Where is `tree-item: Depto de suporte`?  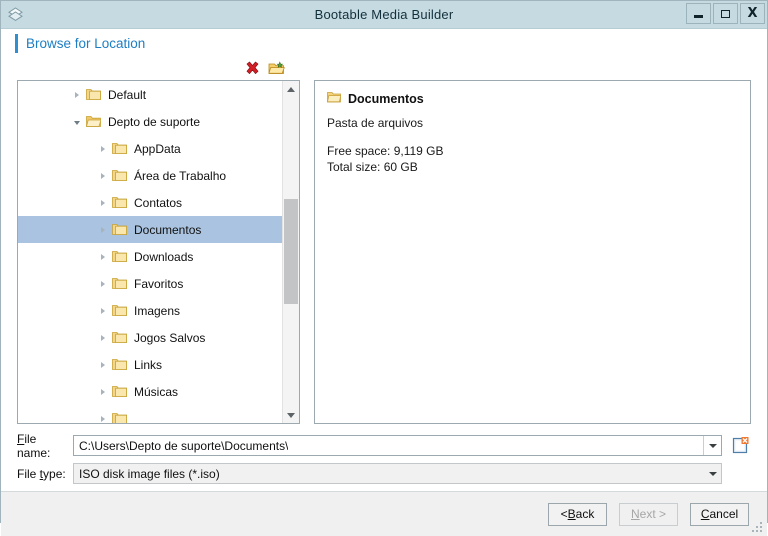 tree-item: Depto de suporte is located at coordinates (150, 121).